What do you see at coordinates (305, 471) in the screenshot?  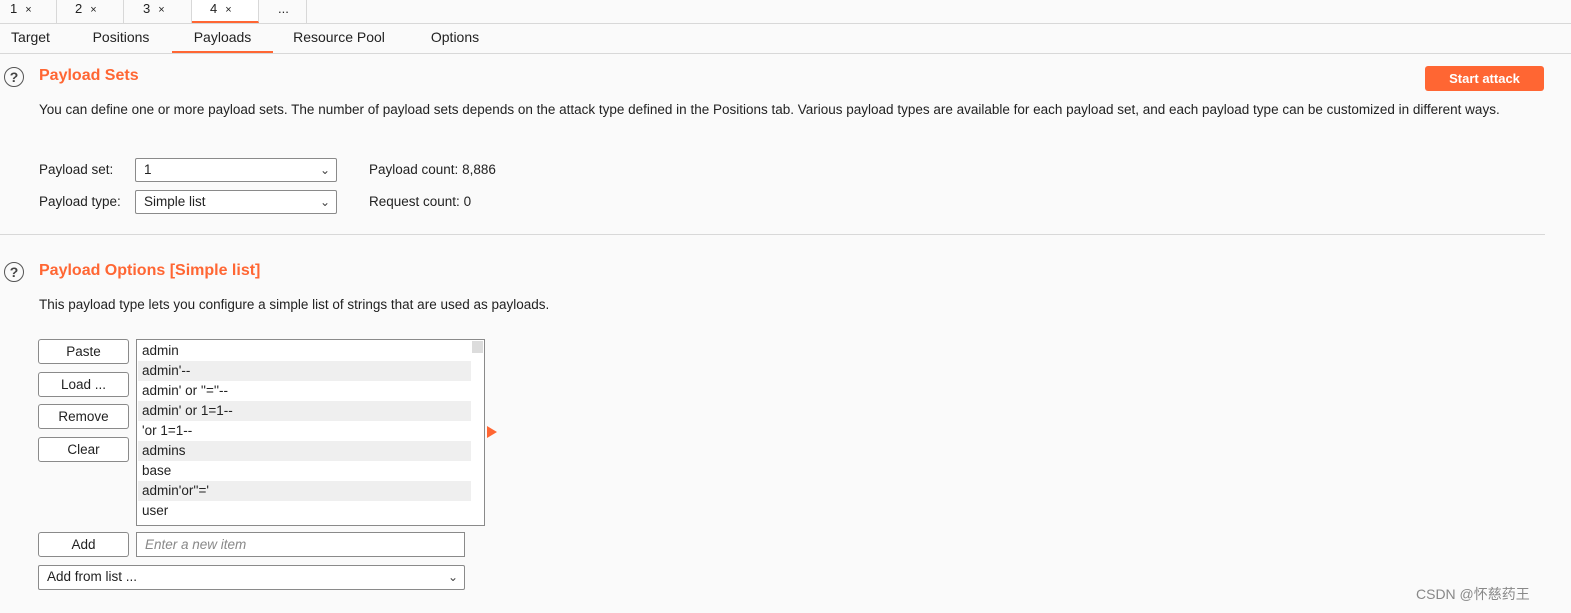 I see `list-item: base` at bounding box center [305, 471].